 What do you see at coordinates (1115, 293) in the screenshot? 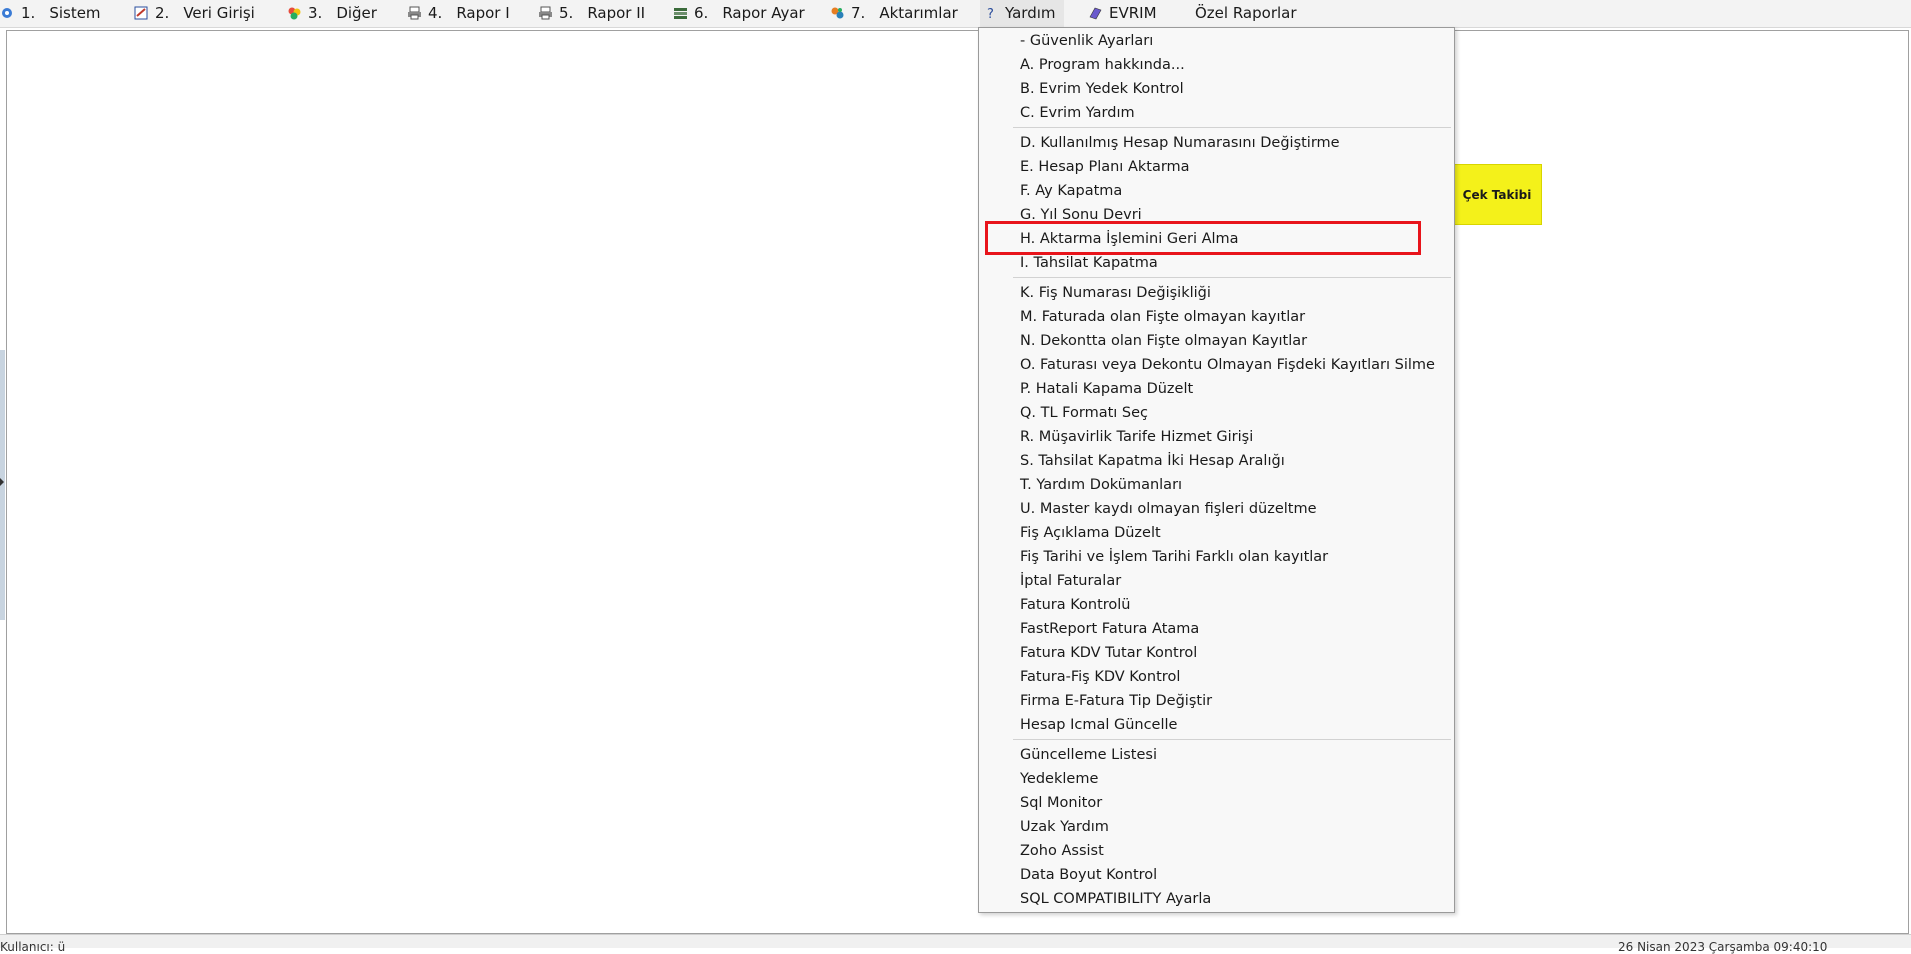
I see `menu-item-fis-numarasi-degisikligi: K. Fiş Numarası Değişikliği` at bounding box center [1115, 293].